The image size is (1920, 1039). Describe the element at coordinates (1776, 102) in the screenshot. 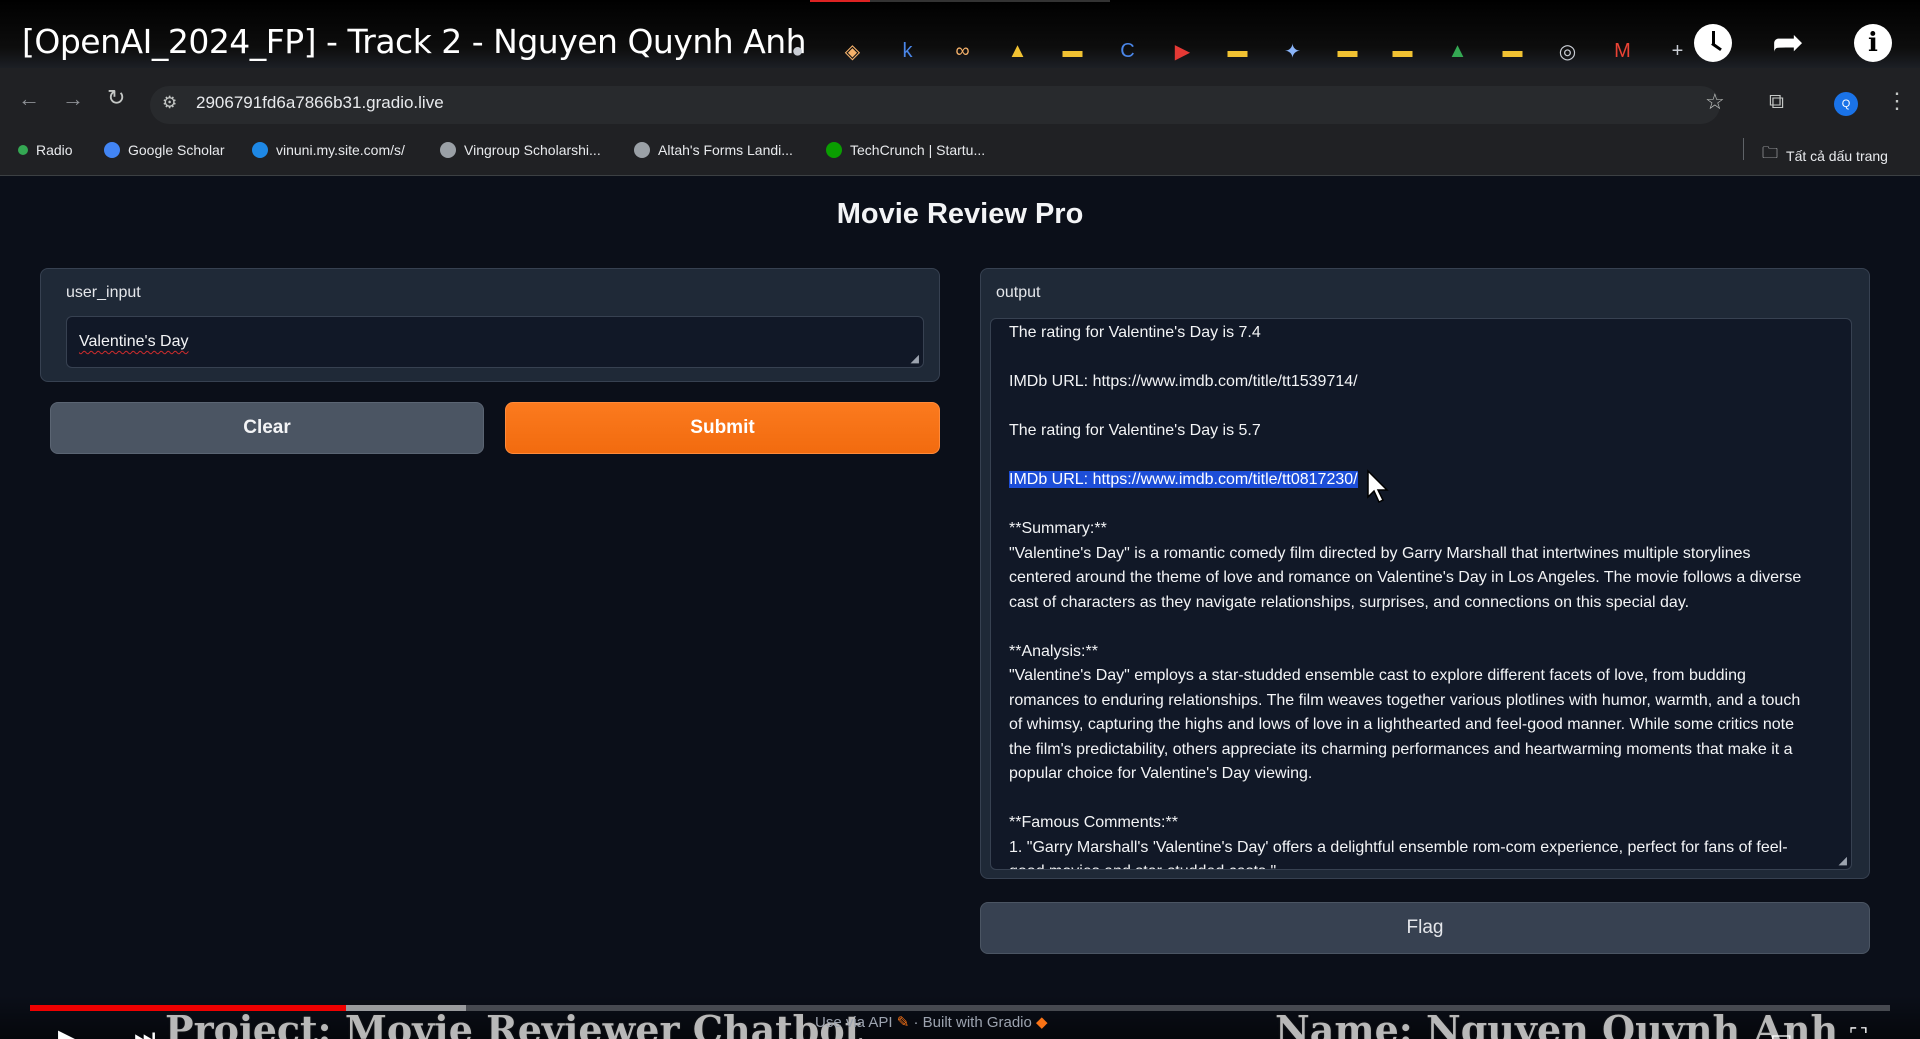

I see `extensions-icon: ⧉` at that location.